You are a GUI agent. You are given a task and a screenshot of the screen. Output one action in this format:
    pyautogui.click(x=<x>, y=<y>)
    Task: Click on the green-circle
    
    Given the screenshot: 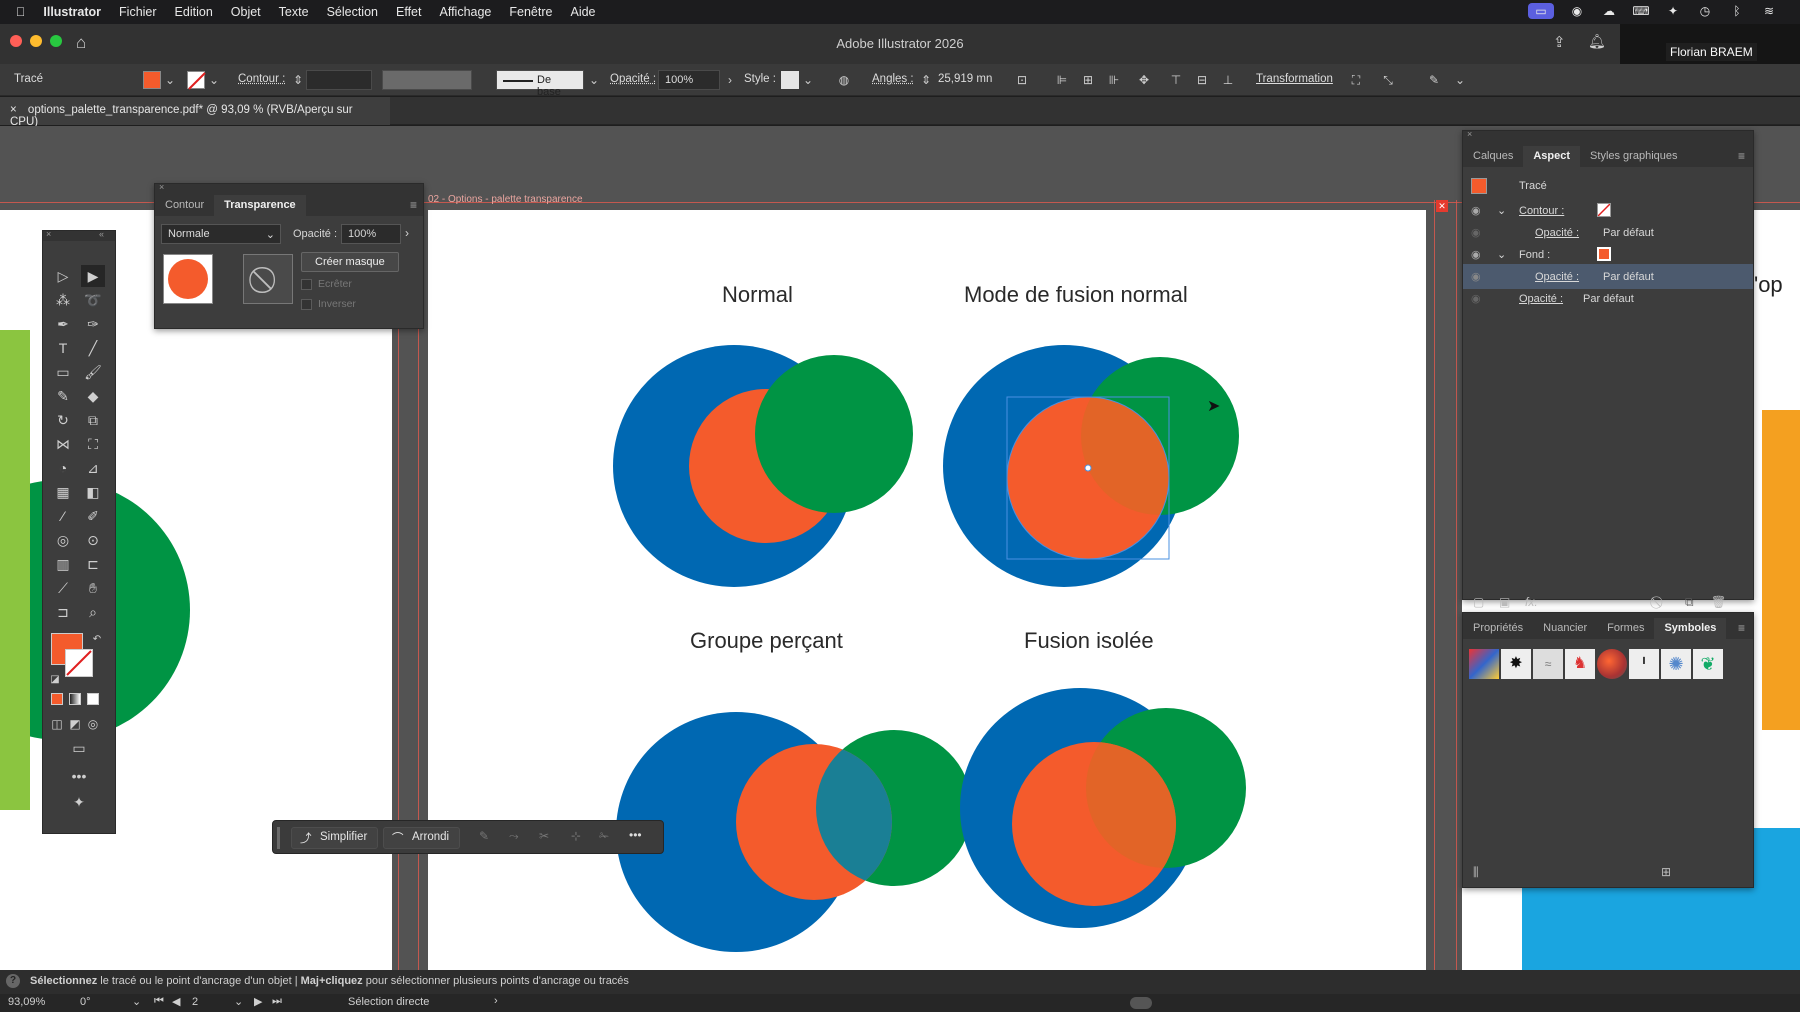 What is the action you would take?
    pyautogui.click(x=834, y=434)
    